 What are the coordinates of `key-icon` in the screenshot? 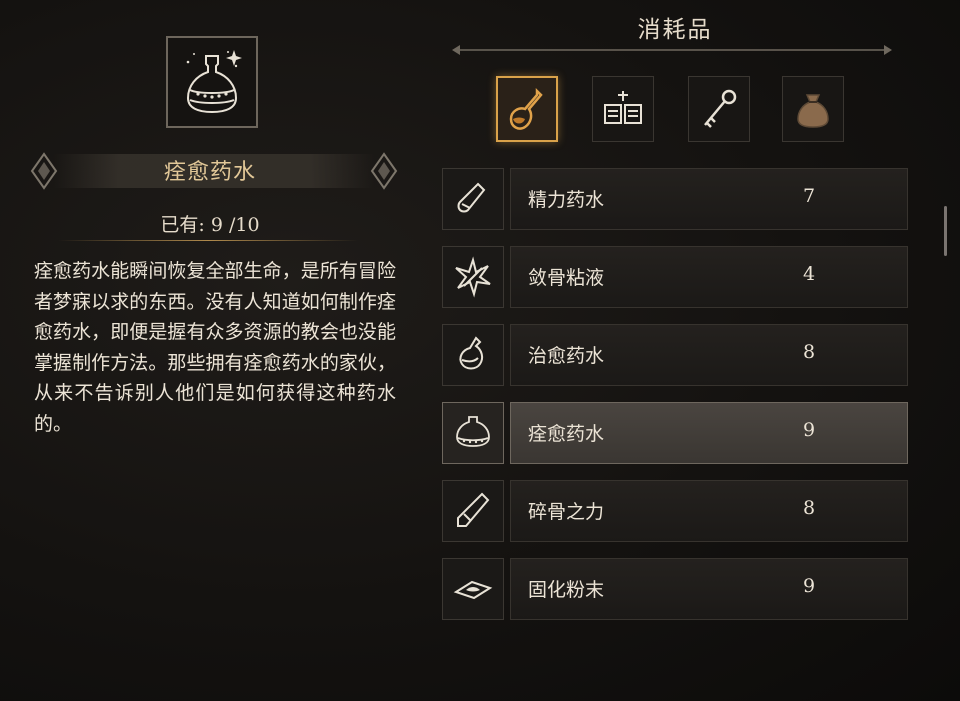 It's located at (720, 108).